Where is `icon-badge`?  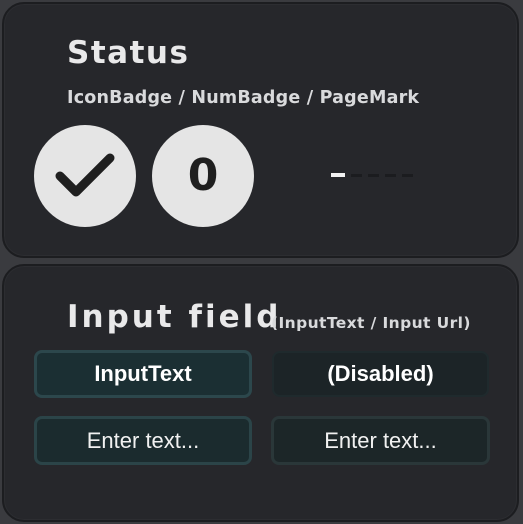
icon-badge is located at coordinates (85, 176).